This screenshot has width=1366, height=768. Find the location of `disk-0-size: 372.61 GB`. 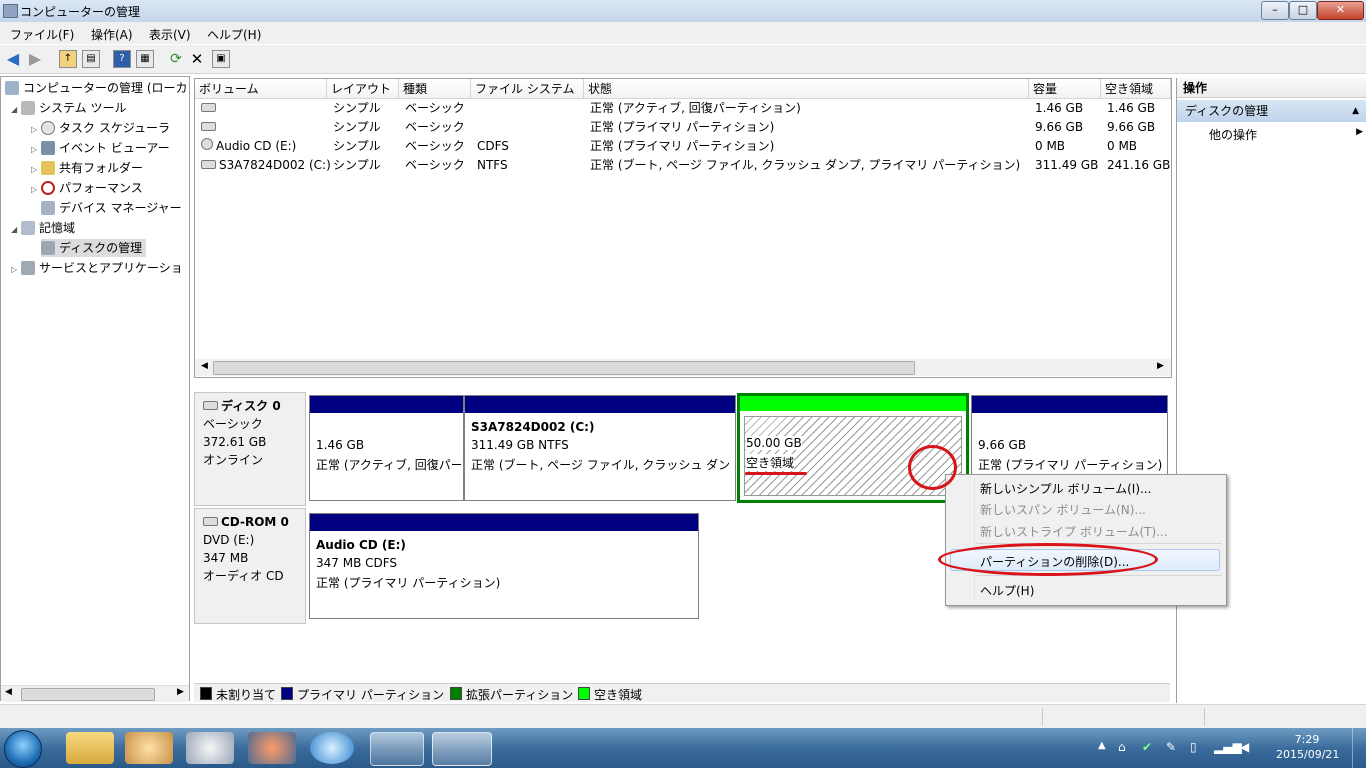

disk-0-size: 372.61 GB is located at coordinates (235, 442).